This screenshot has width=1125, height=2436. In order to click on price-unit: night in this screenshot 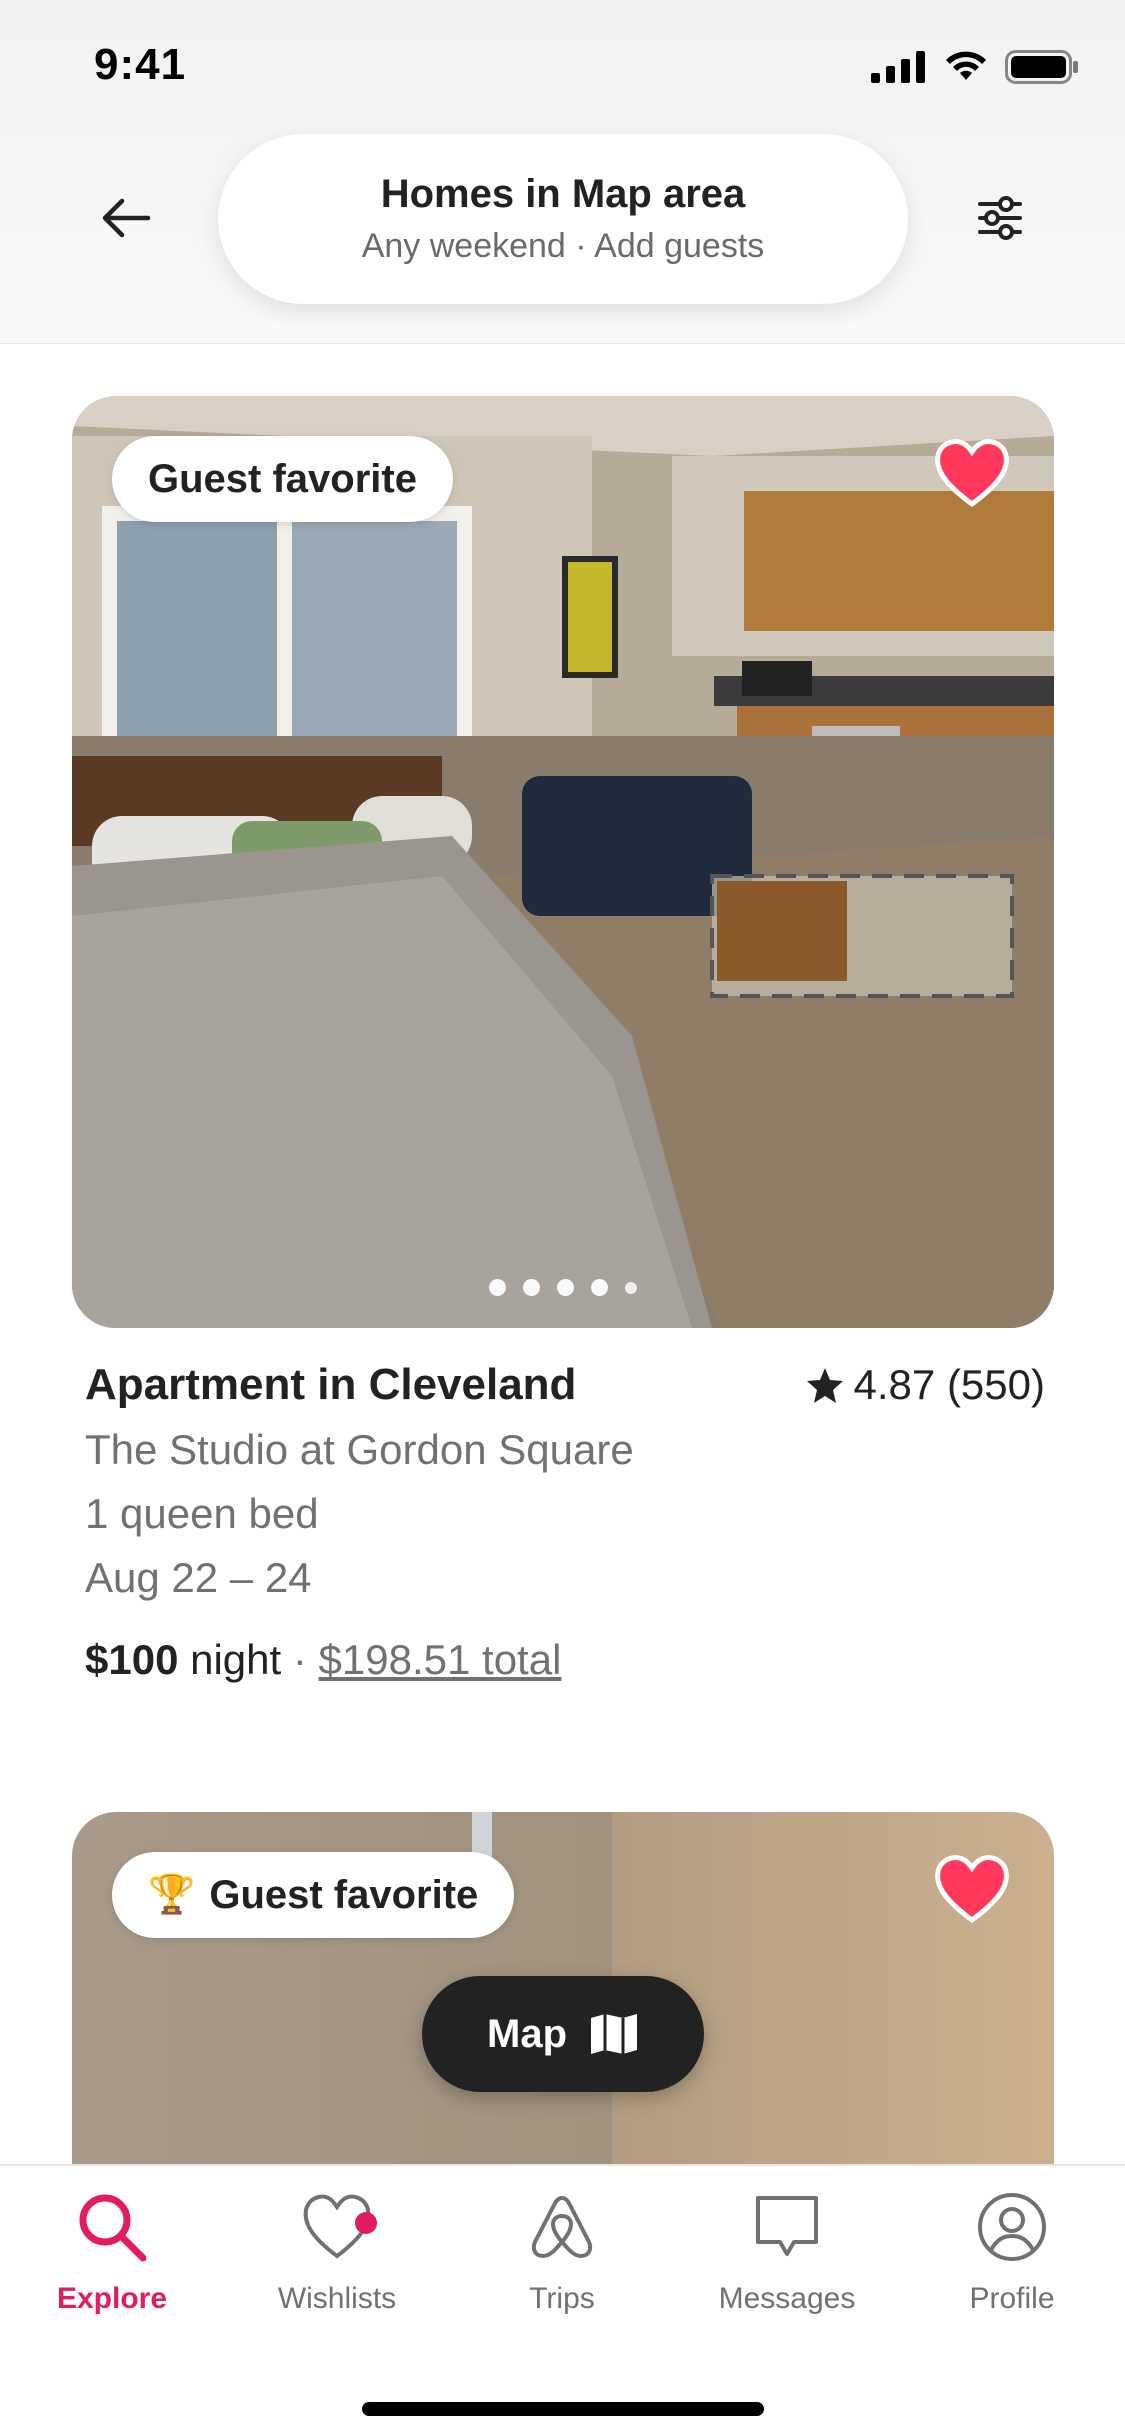, I will do `click(236, 1659)`.